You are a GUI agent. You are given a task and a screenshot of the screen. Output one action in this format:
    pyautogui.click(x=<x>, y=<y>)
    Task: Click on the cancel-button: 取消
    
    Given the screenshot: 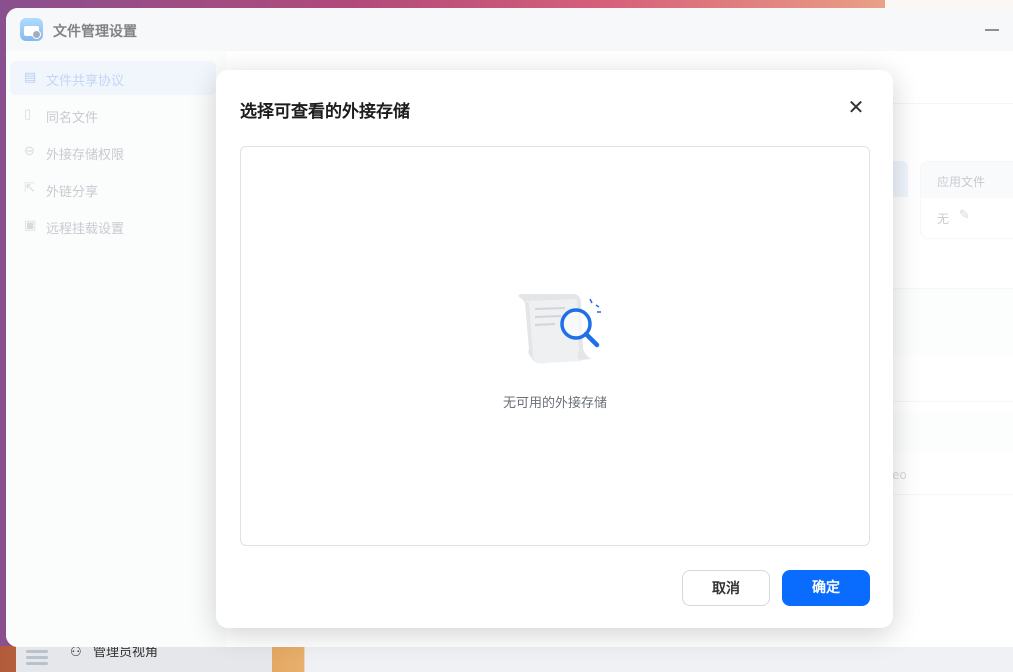 What is the action you would take?
    pyautogui.click(x=726, y=588)
    